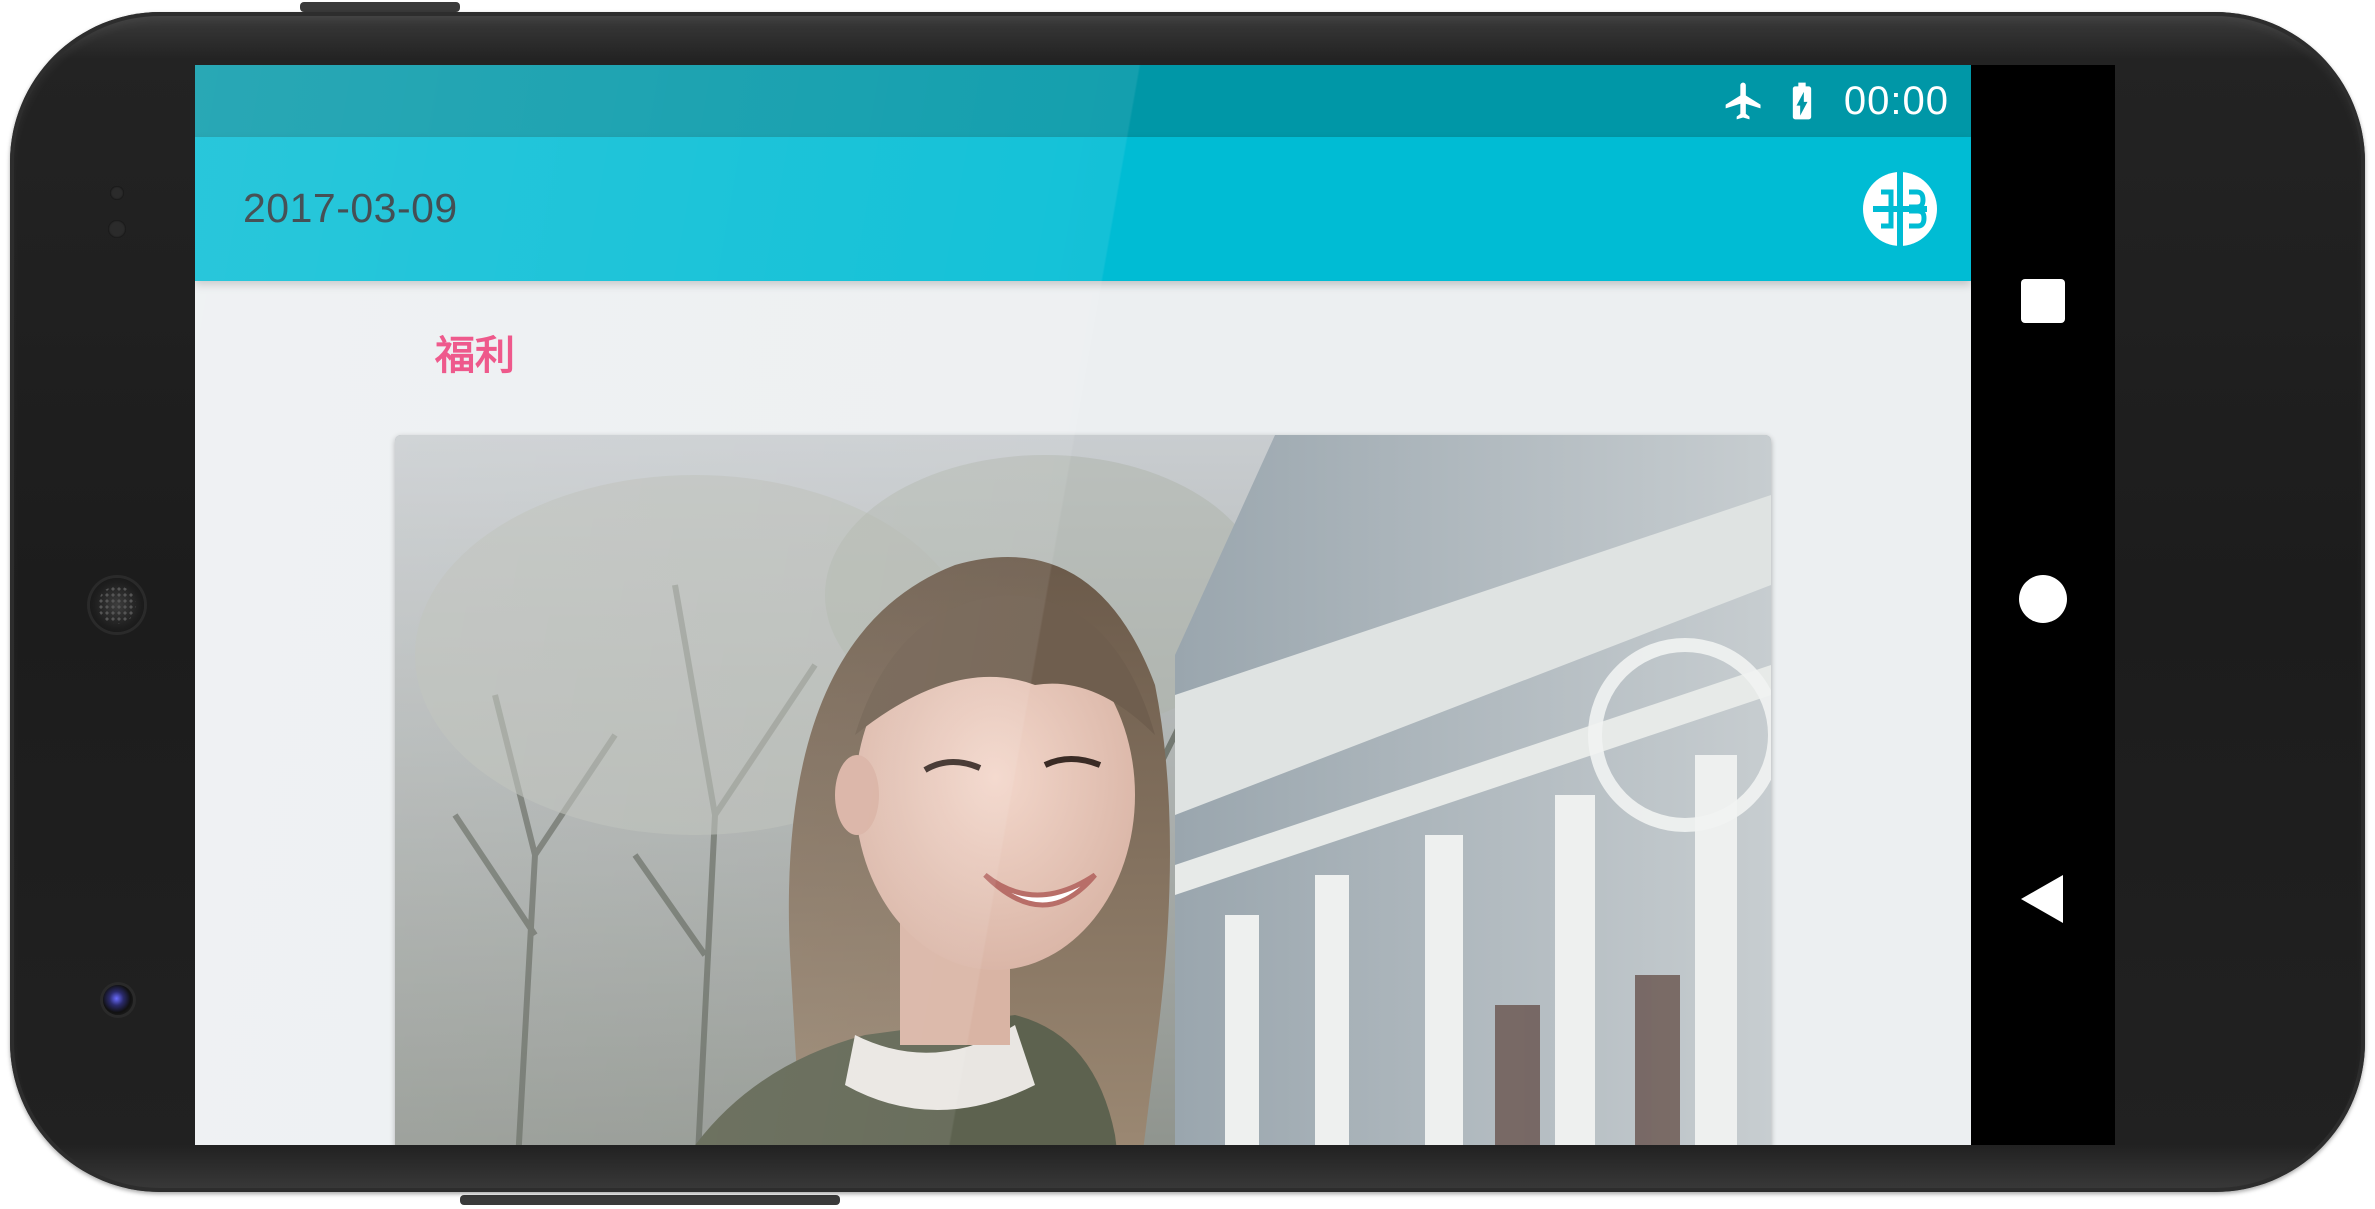  Describe the element at coordinates (117, 229) in the screenshot. I see `light-sensor` at that location.